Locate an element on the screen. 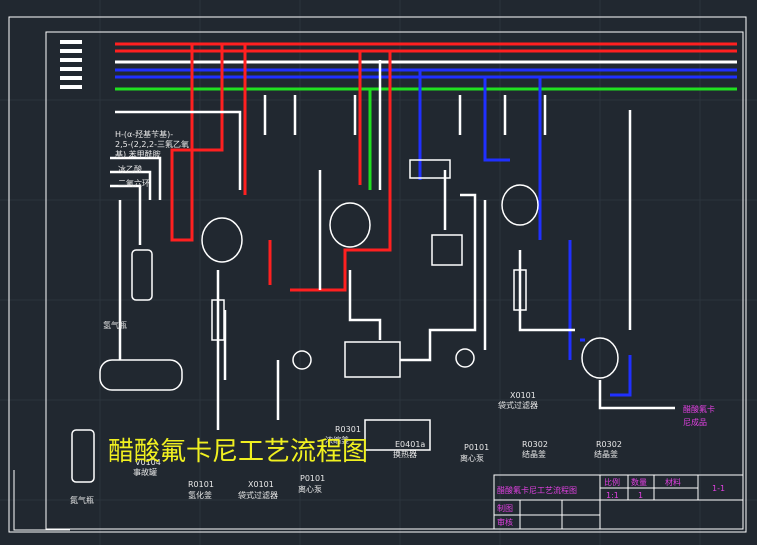 This screenshot has width=757, height=545. hydrogen-cylinder is located at coordinates (142, 275).